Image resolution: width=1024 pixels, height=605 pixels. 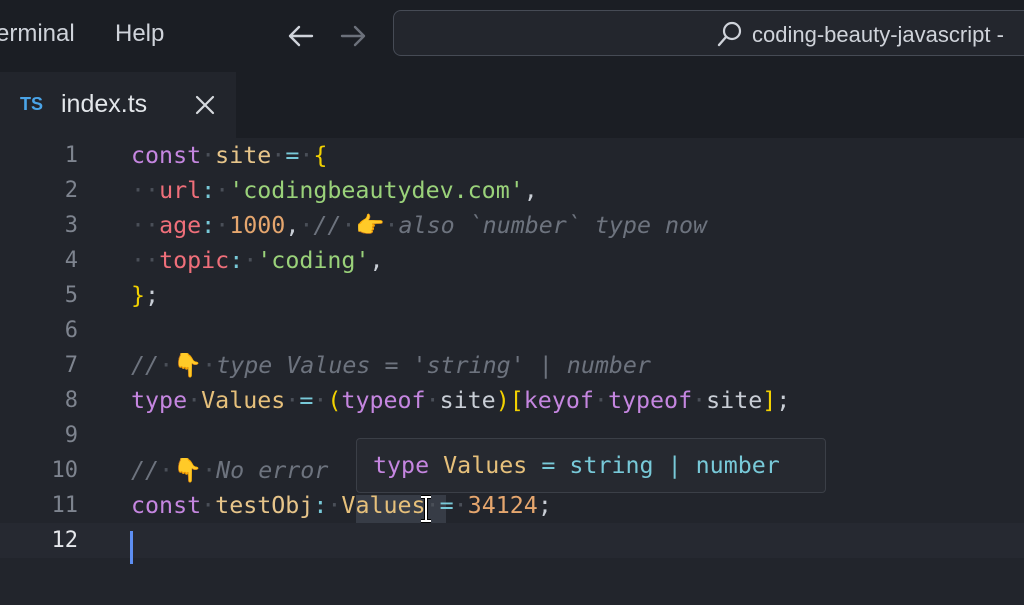 I want to click on code-line-12: 12, so click(x=512, y=540).